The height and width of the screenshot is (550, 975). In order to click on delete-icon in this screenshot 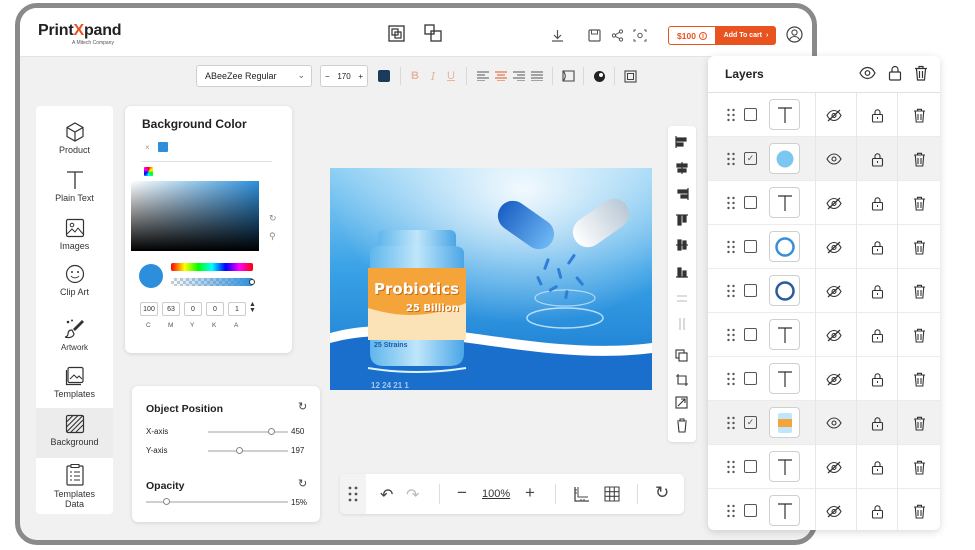, I will do `click(682, 425)`.